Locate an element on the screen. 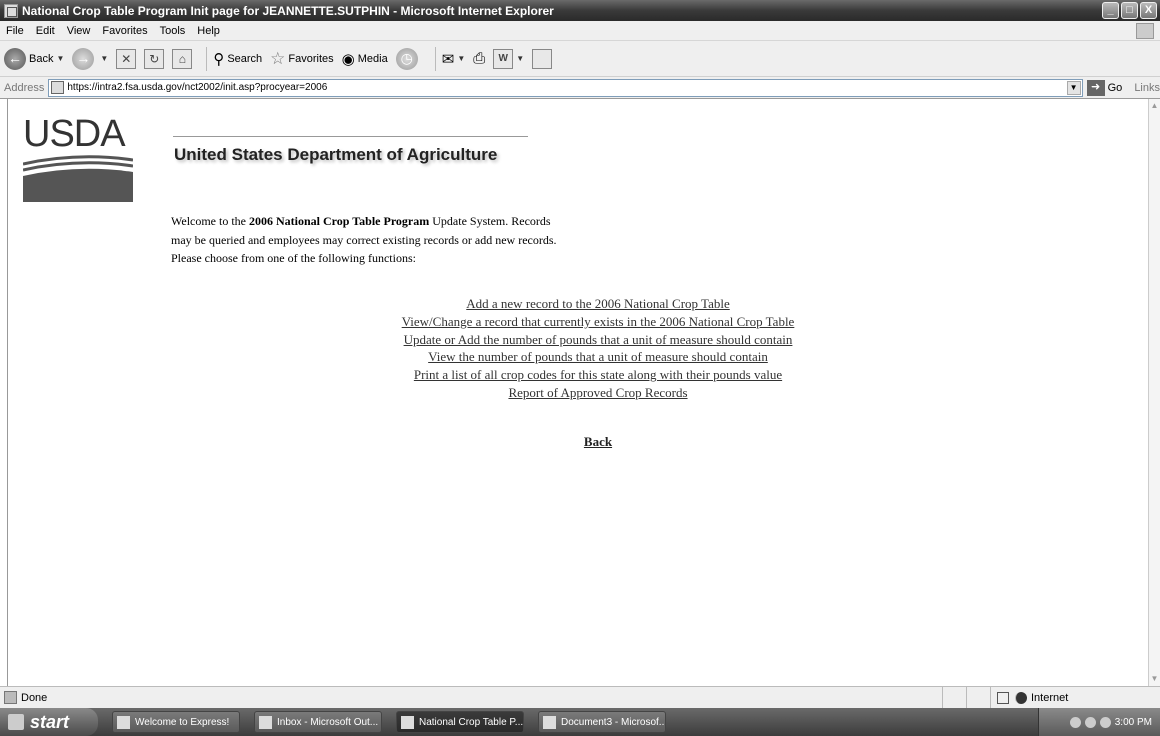 This screenshot has width=1160, height=736. media-label: Media is located at coordinates (372, 58).